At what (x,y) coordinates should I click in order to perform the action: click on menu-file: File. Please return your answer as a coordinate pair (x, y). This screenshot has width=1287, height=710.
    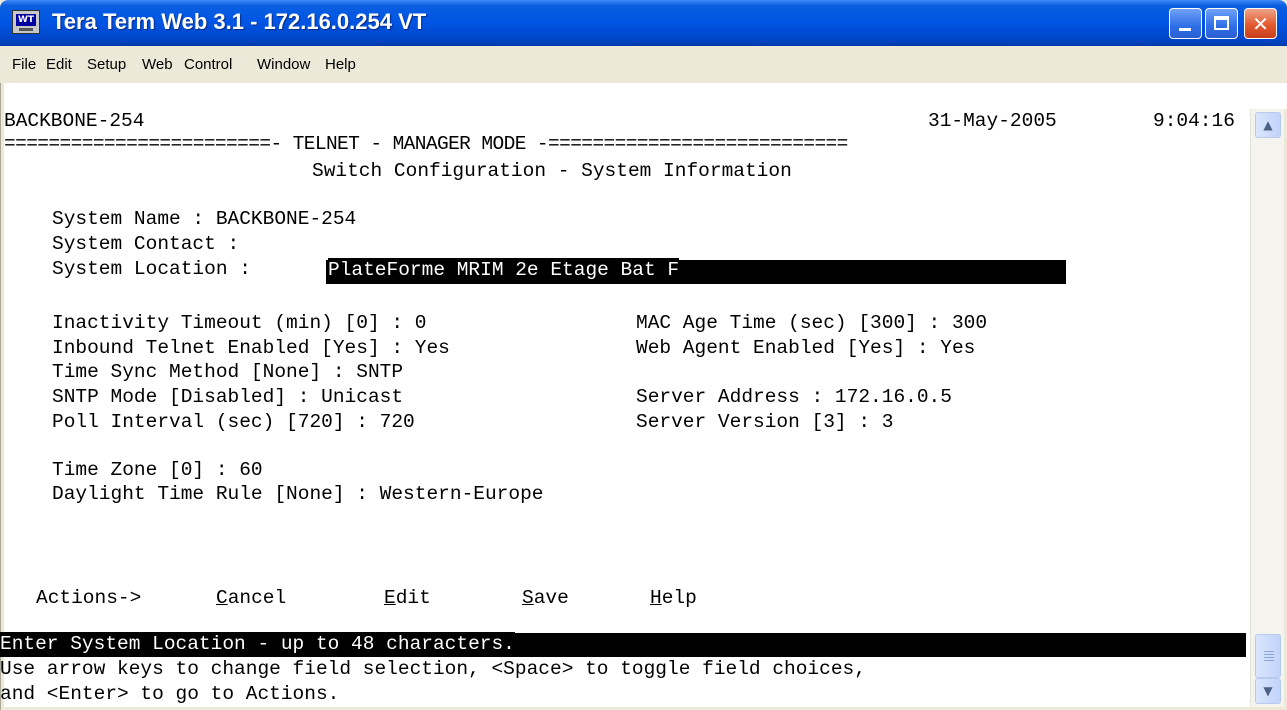
    Looking at the image, I should click on (24, 64).